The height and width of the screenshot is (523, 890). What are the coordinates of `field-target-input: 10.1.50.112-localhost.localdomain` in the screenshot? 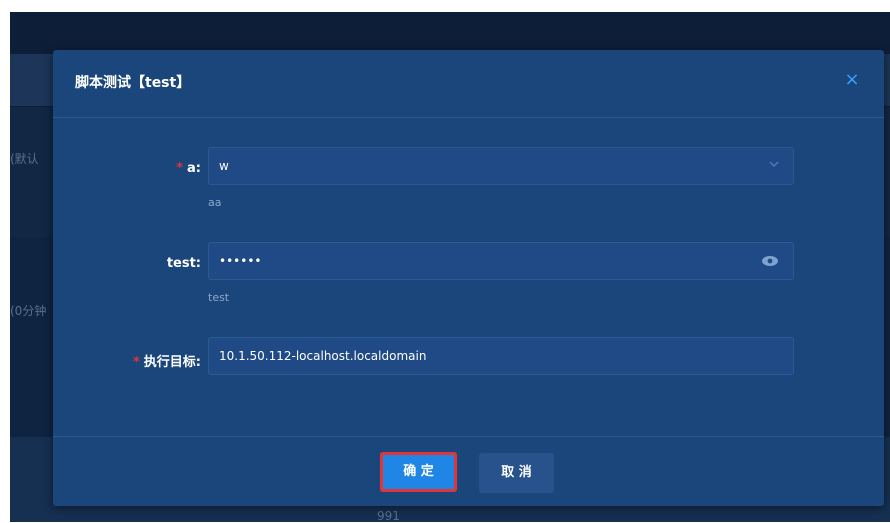 It's located at (501, 356).